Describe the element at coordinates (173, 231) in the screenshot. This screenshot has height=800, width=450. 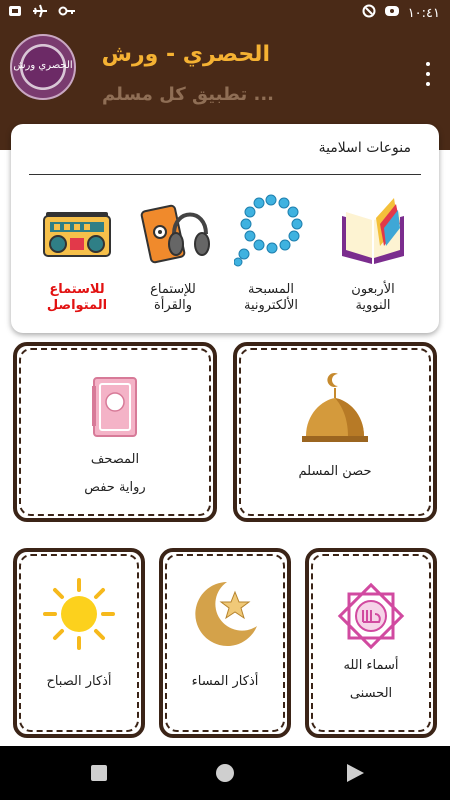
I see `cassette-headphones-icon` at that location.